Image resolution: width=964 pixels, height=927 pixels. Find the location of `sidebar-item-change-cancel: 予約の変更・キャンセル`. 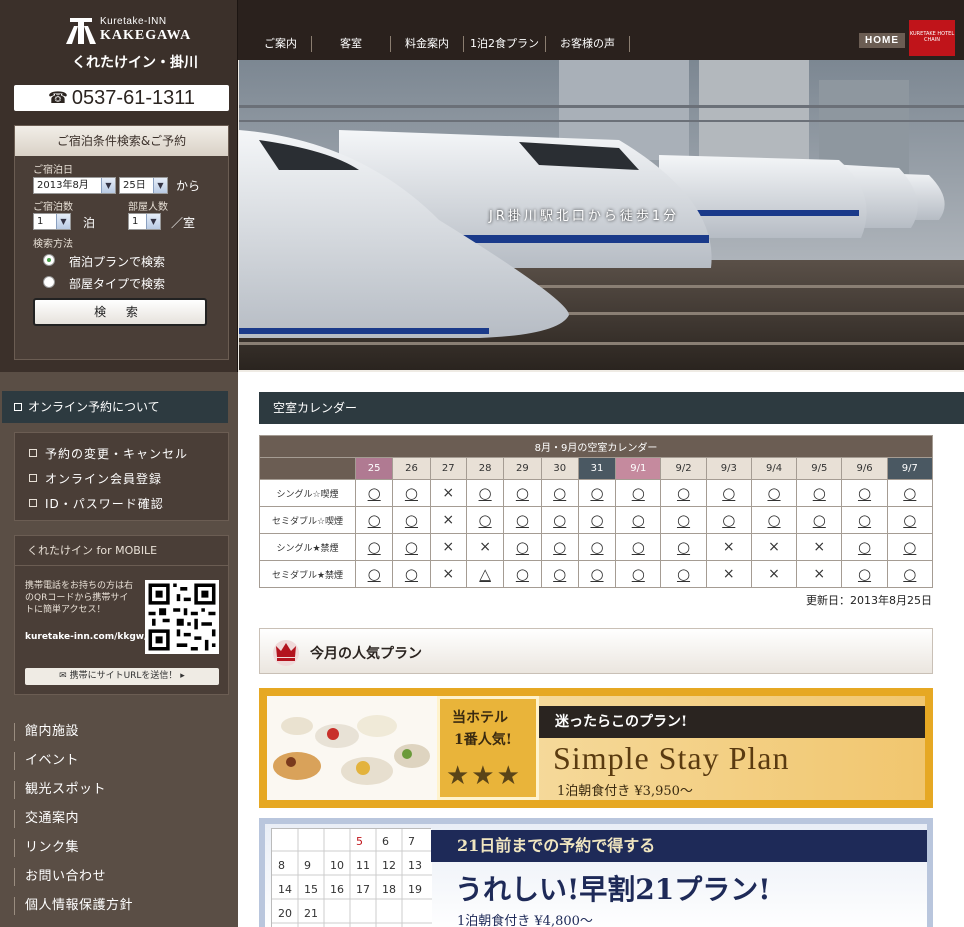

sidebar-item-change-cancel: 予約の変更・キャンセル is located at coordinates (108, 453).